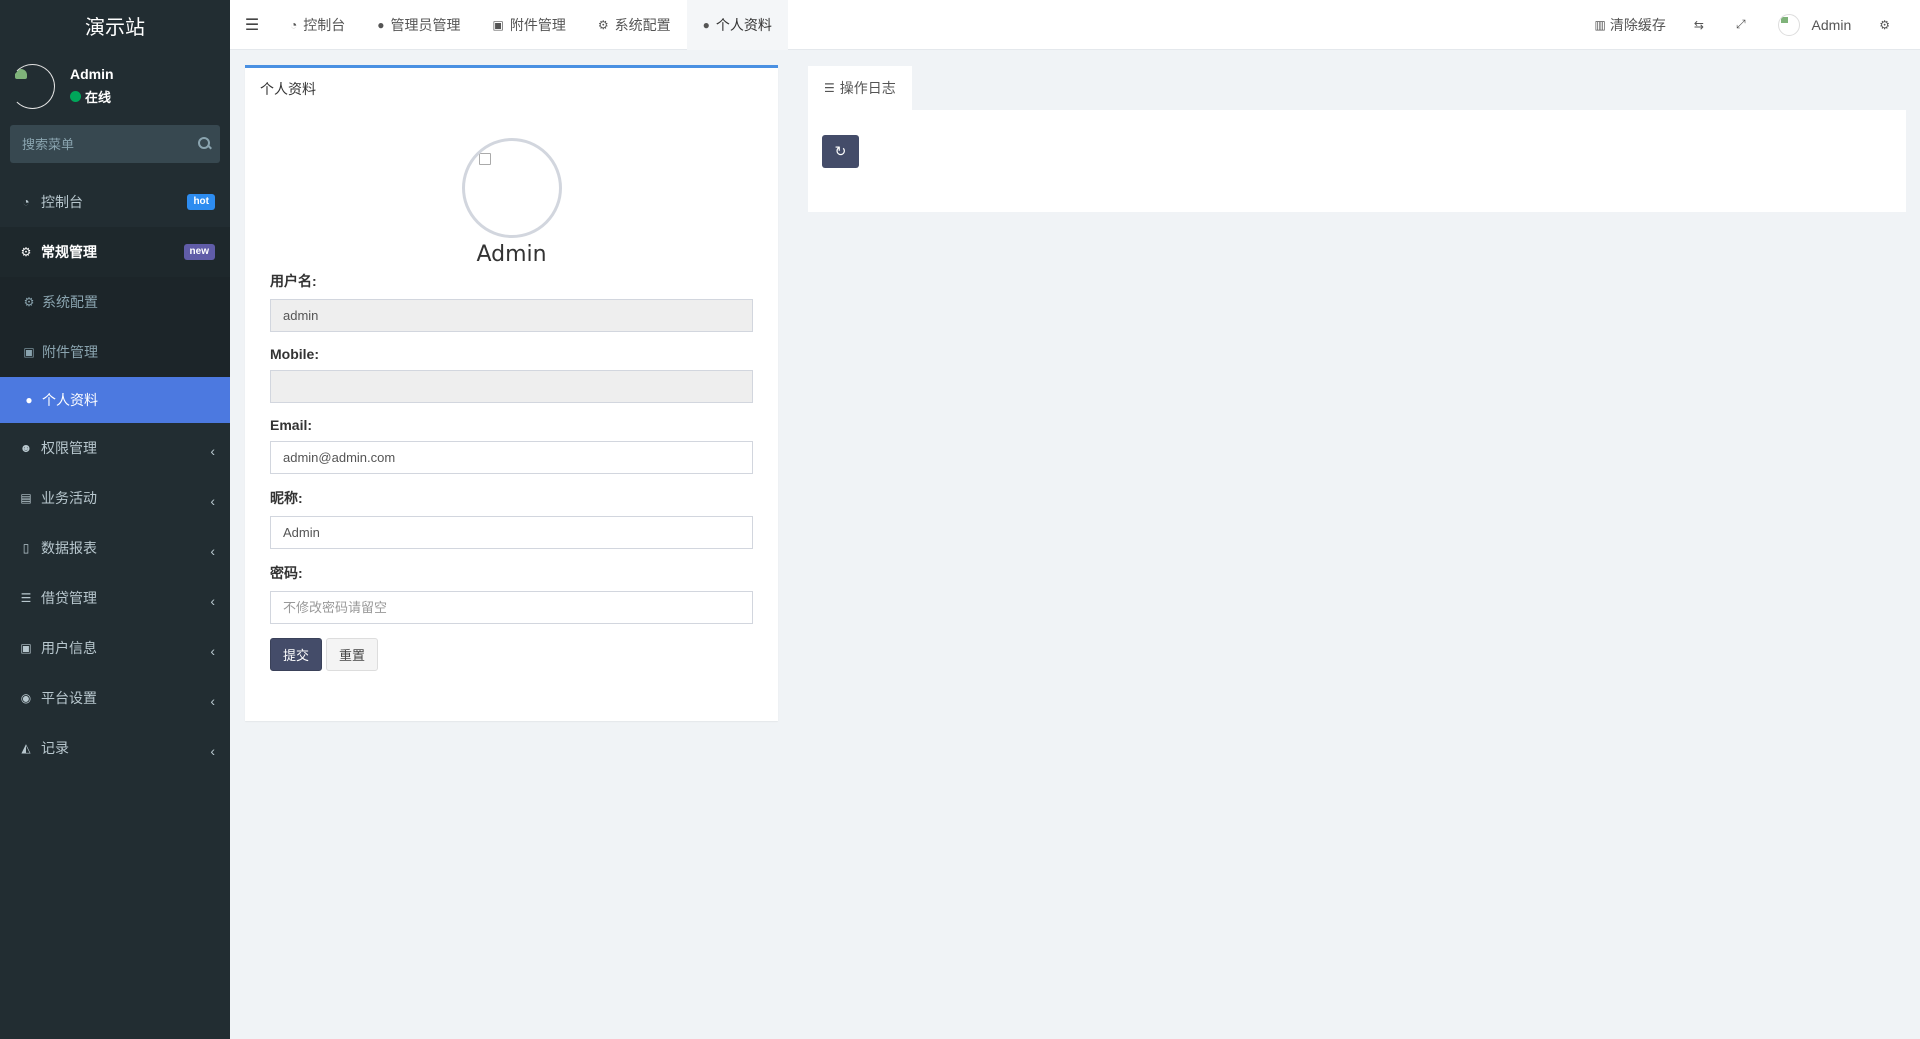 This screenshot has width=1920, height=1039. What do you see at coordinates (511, 386) in the screenshot?
I see `mobile-field` at bounding box center [511, 386].